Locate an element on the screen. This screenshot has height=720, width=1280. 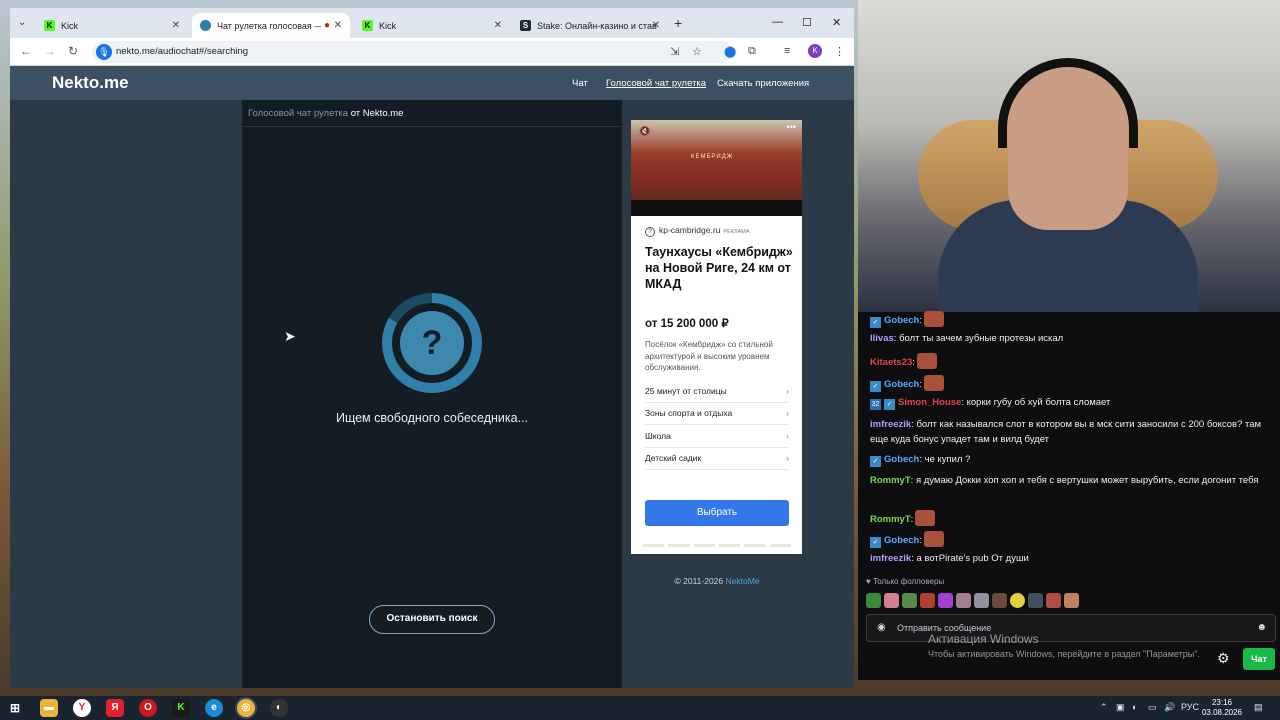
menu-icon: ⋮ is located at coordinates (839, 51).